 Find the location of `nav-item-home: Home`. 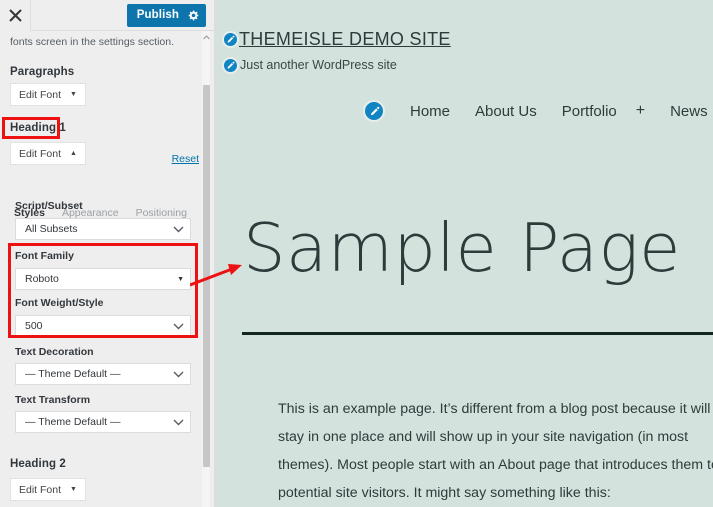

nav-item-home: Home is located at coordinates (430, 111).